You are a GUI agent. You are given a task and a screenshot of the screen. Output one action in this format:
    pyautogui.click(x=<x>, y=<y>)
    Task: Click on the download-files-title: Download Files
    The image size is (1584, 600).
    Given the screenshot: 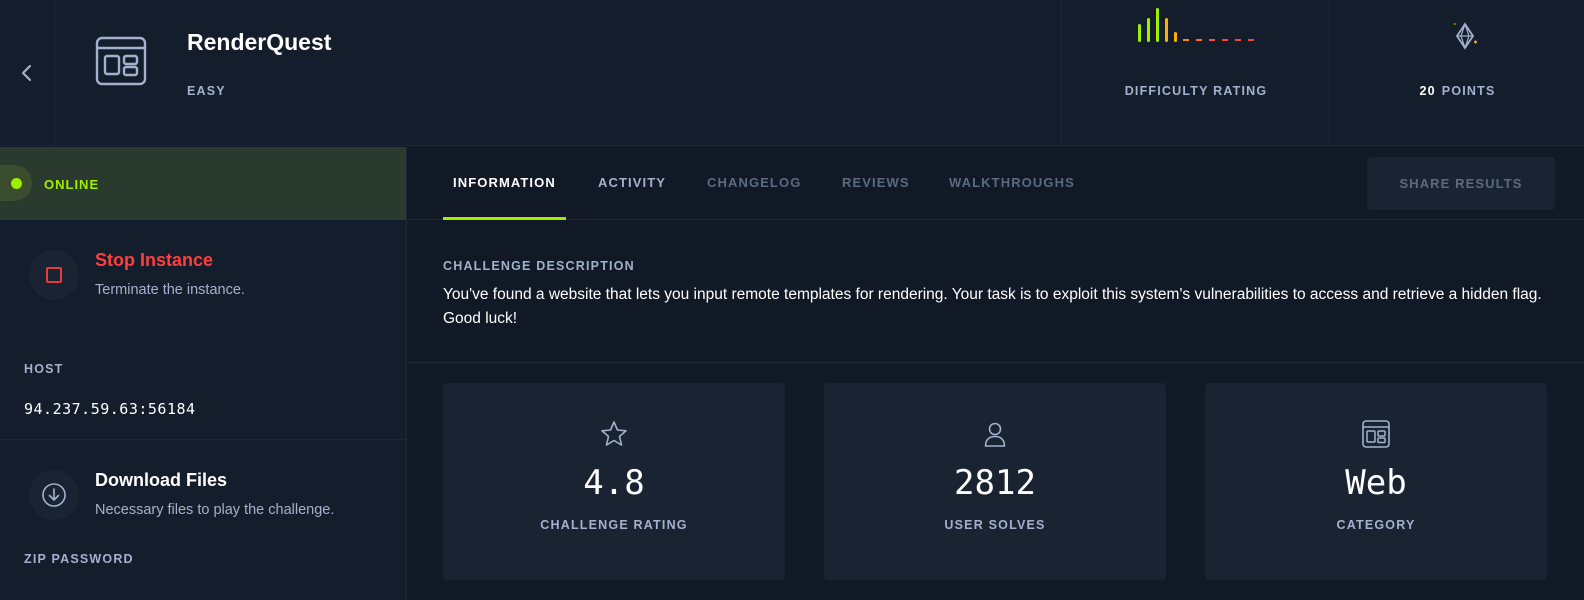 What is the action you would take?
    pyautogui.click(x=161, y=480)
    